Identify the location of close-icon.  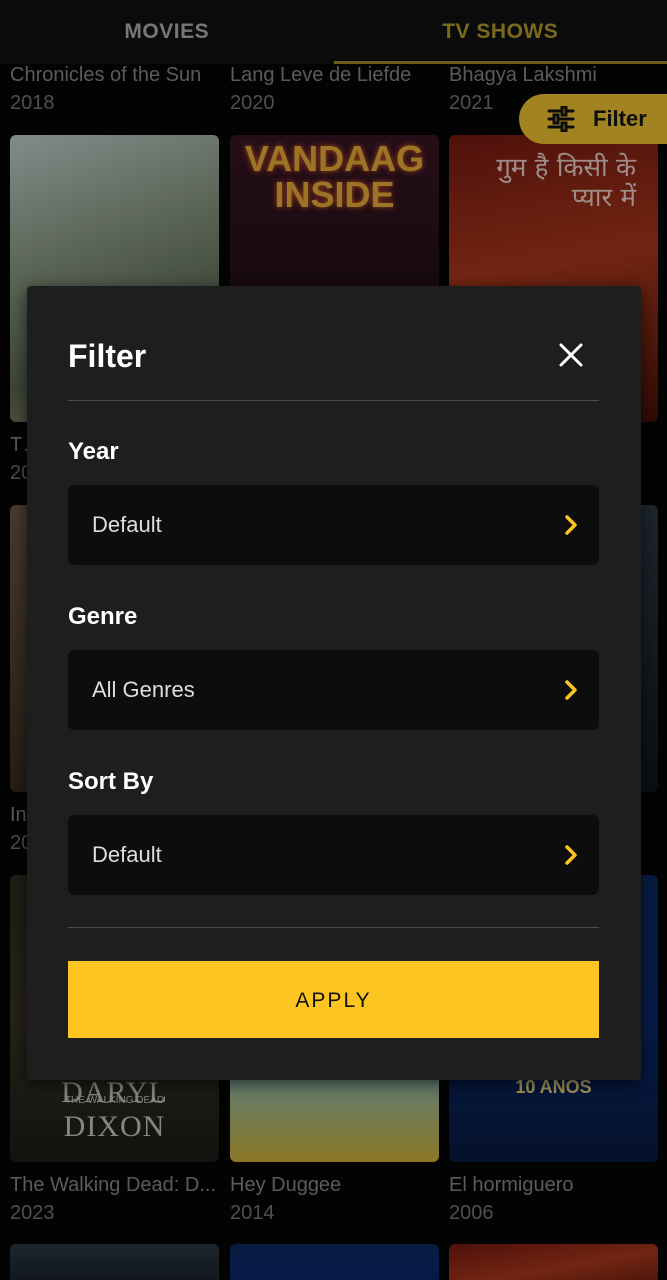
(571, 355).